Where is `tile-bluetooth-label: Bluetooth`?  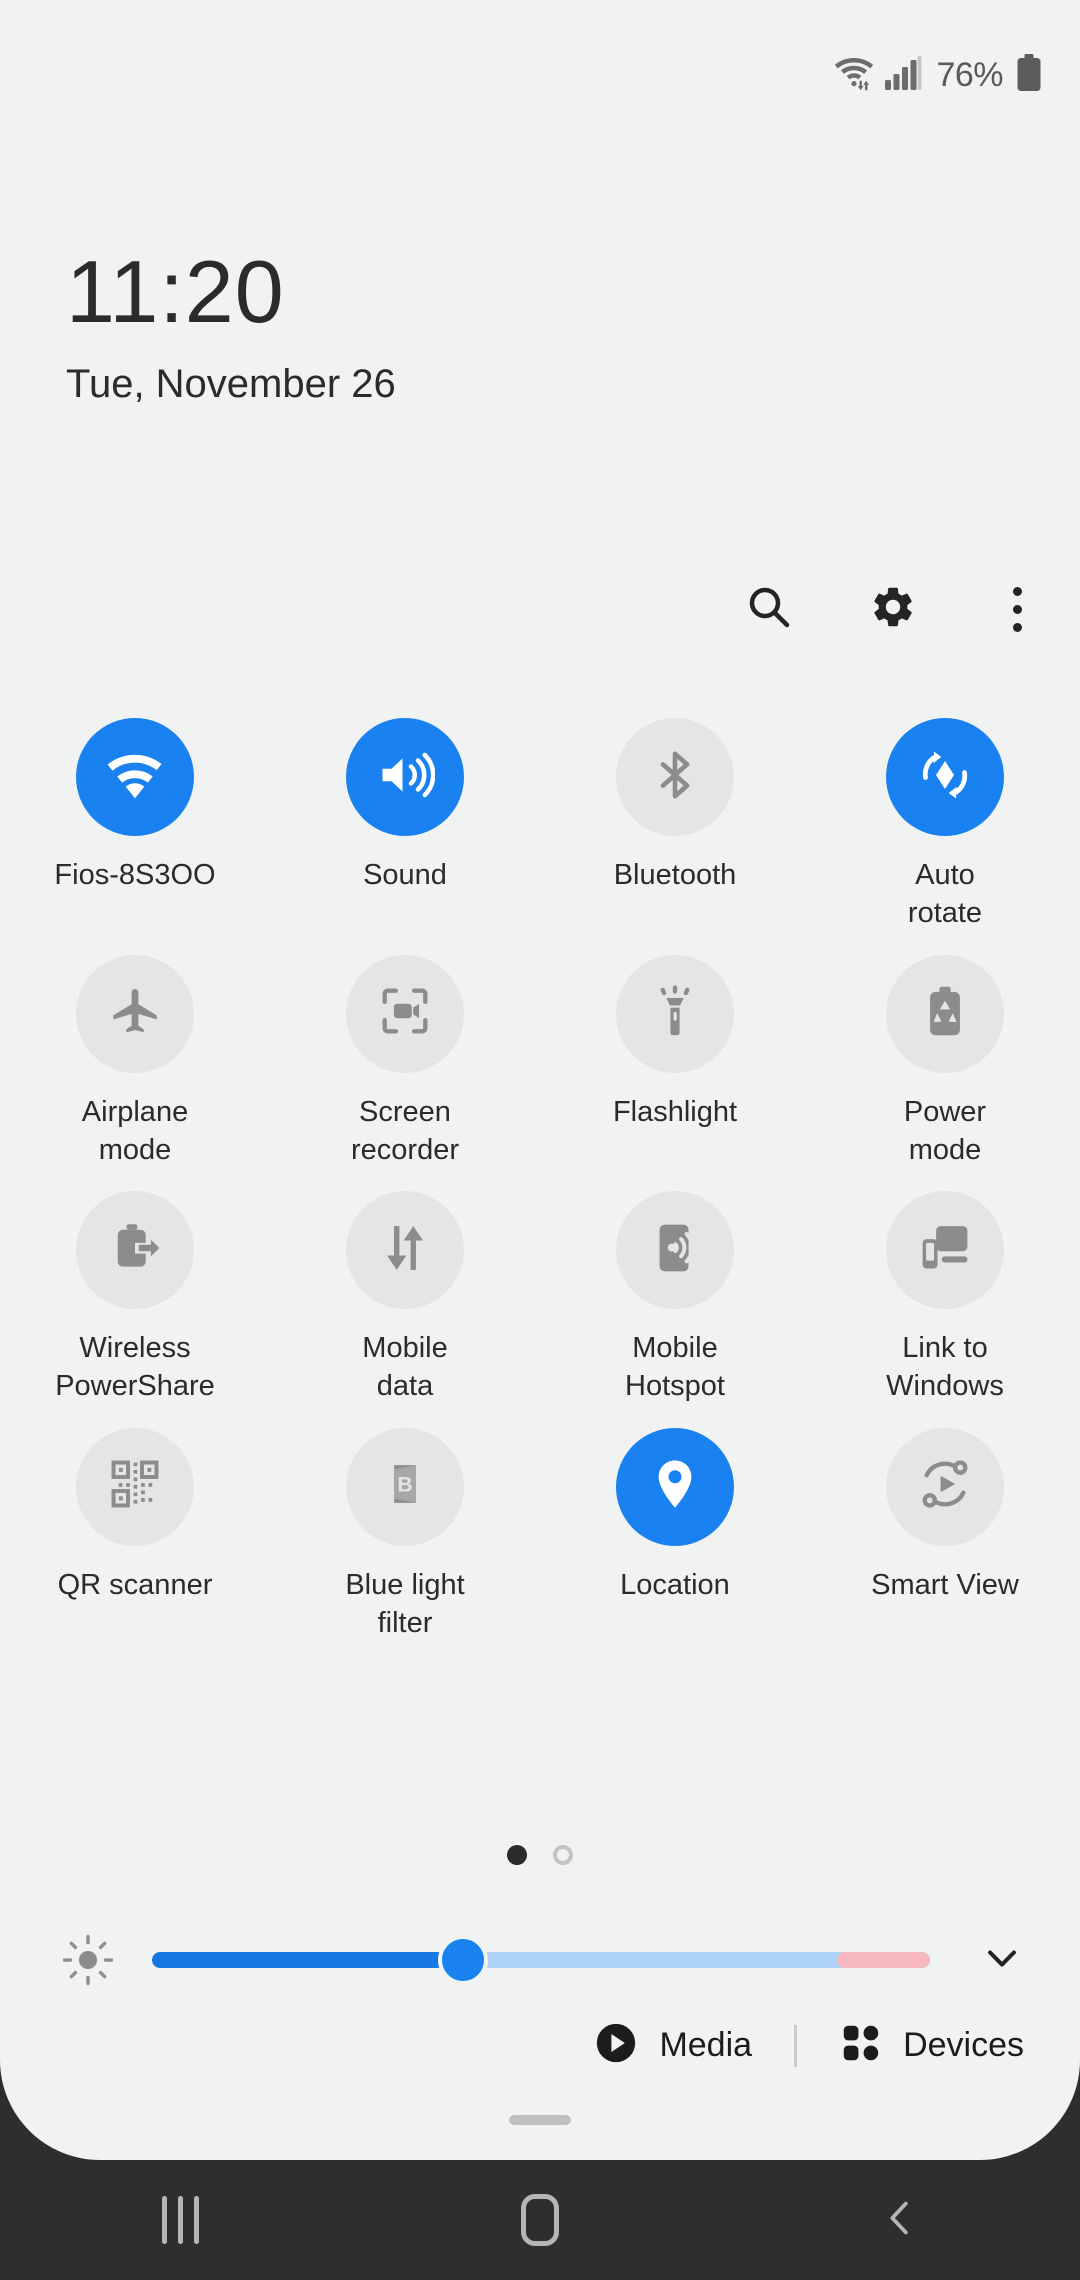
tile-bluetooth-label: Bluetooth is located at coordinates (675, 875).